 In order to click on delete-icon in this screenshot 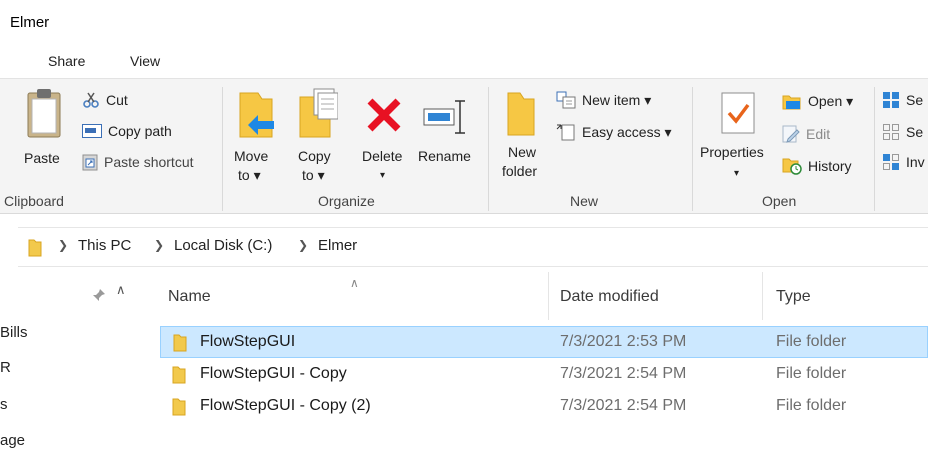, I will do `click(384, 115)`.